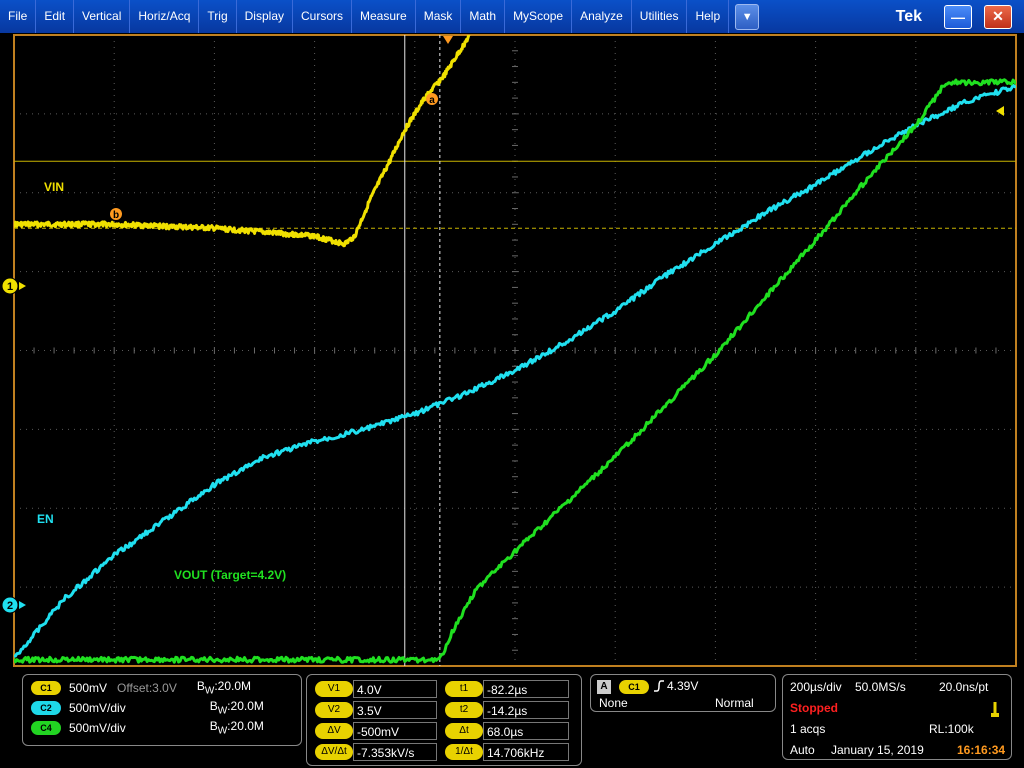  Describe the element at coordinates (234, 686) in the screenshot. I see `channel-1-bw-value: 20.0M` at that location.